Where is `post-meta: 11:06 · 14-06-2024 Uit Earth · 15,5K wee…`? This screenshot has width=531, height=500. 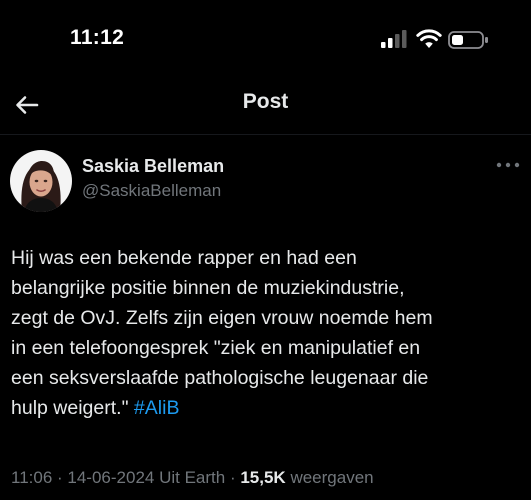
post-meta: 11:06 · 14-06-2024 Uit Earth · 15,5K wee… is located at coordinates (192, 478).